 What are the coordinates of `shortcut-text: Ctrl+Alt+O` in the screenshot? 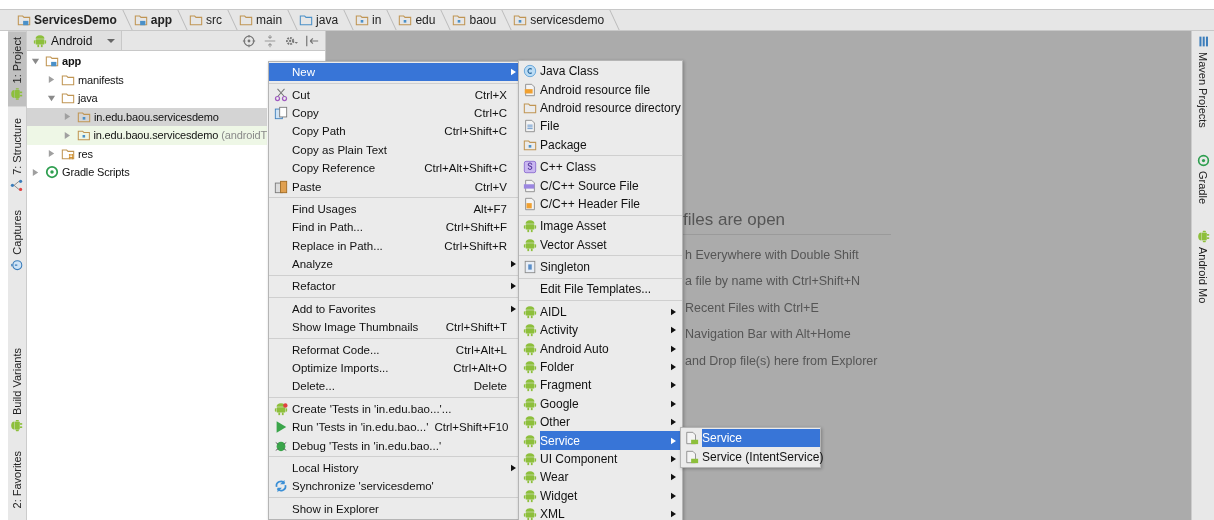 It's located at (480, 368).